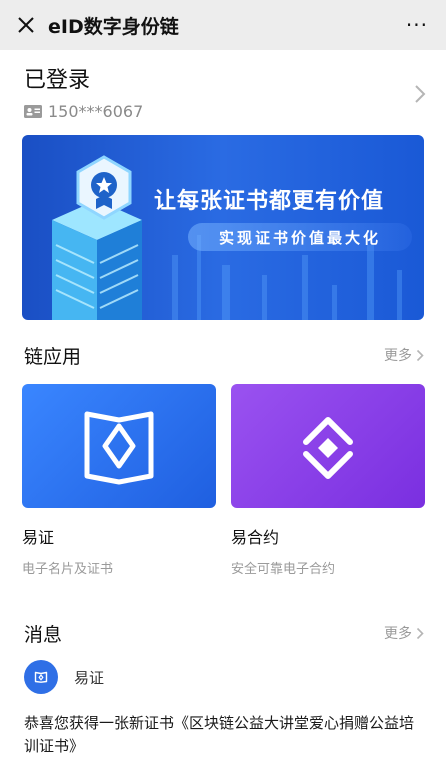 This screenshot has height=758, width=446. Describe the element at coordinates (223, 111) in the screenshot. I see `login-phone-row: 150***6067` at that location.